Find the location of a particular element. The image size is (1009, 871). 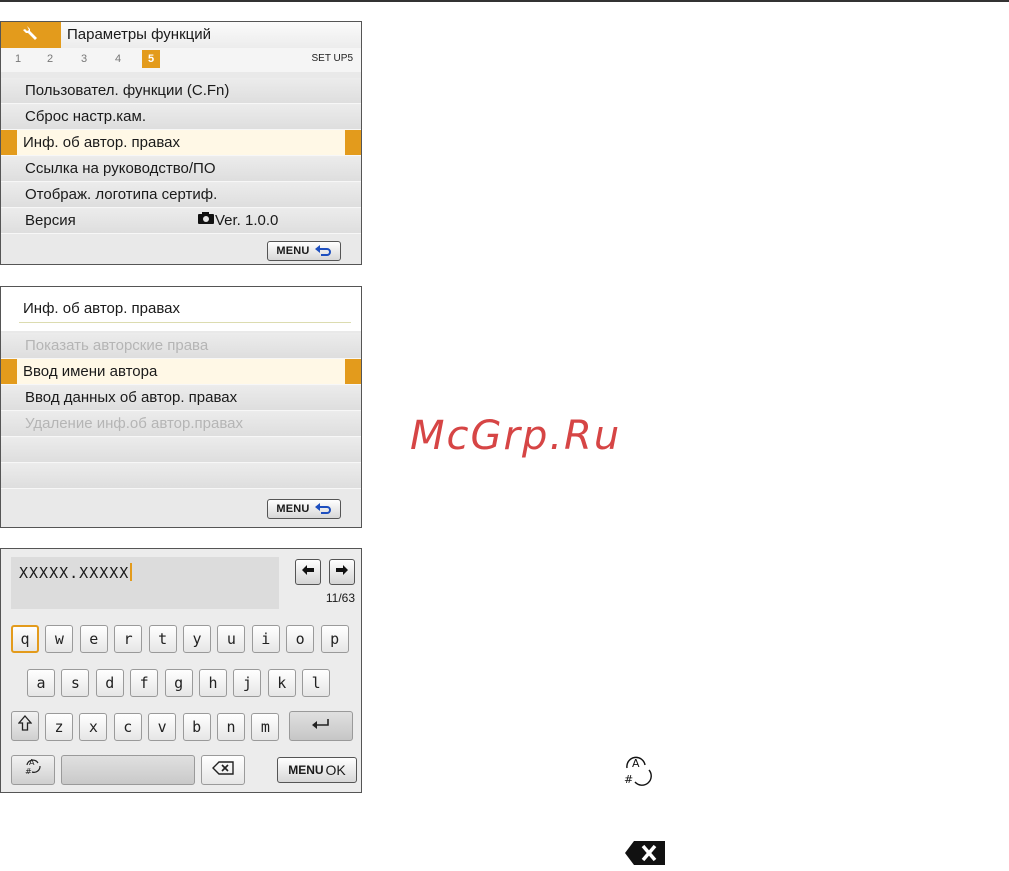

menu-item-show-copyright: Показать авторские права is located at coordinates (181, 346).